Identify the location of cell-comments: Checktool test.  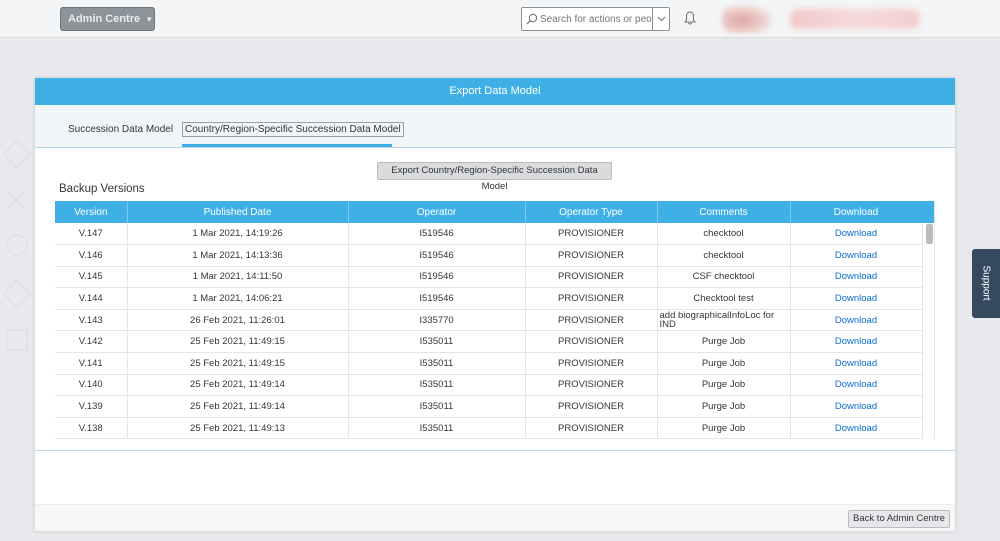
(724, 298).